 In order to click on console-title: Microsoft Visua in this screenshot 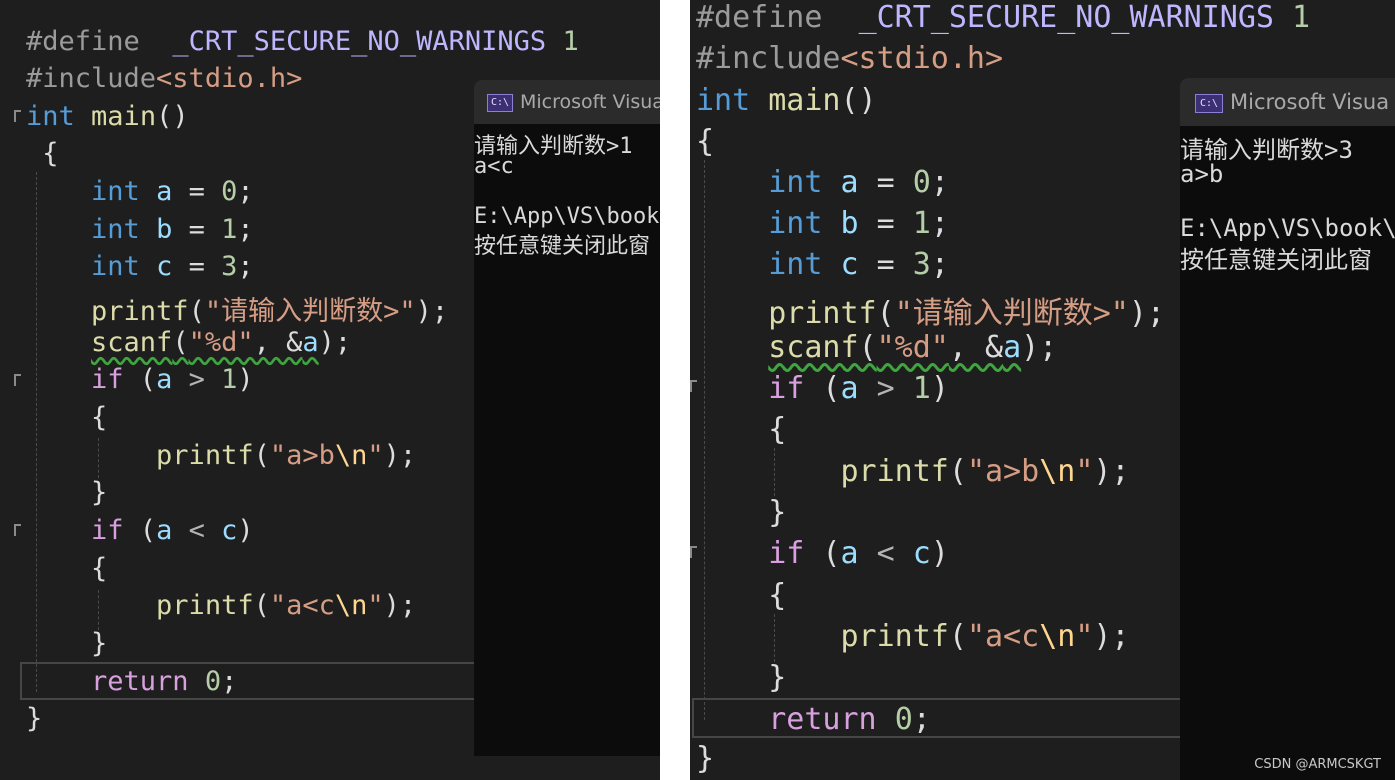, I will do `click(1310, 102)`.